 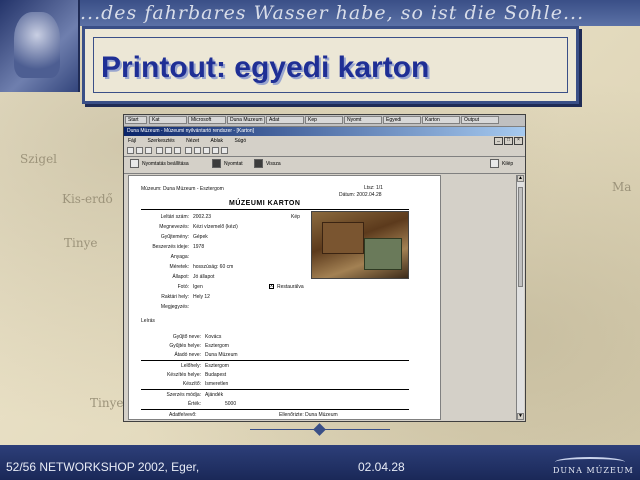 What do you see at coordinates (87, 199) in the screenshot?
I see `map-label: Kis-erdő` at bounding box center [87, 199].